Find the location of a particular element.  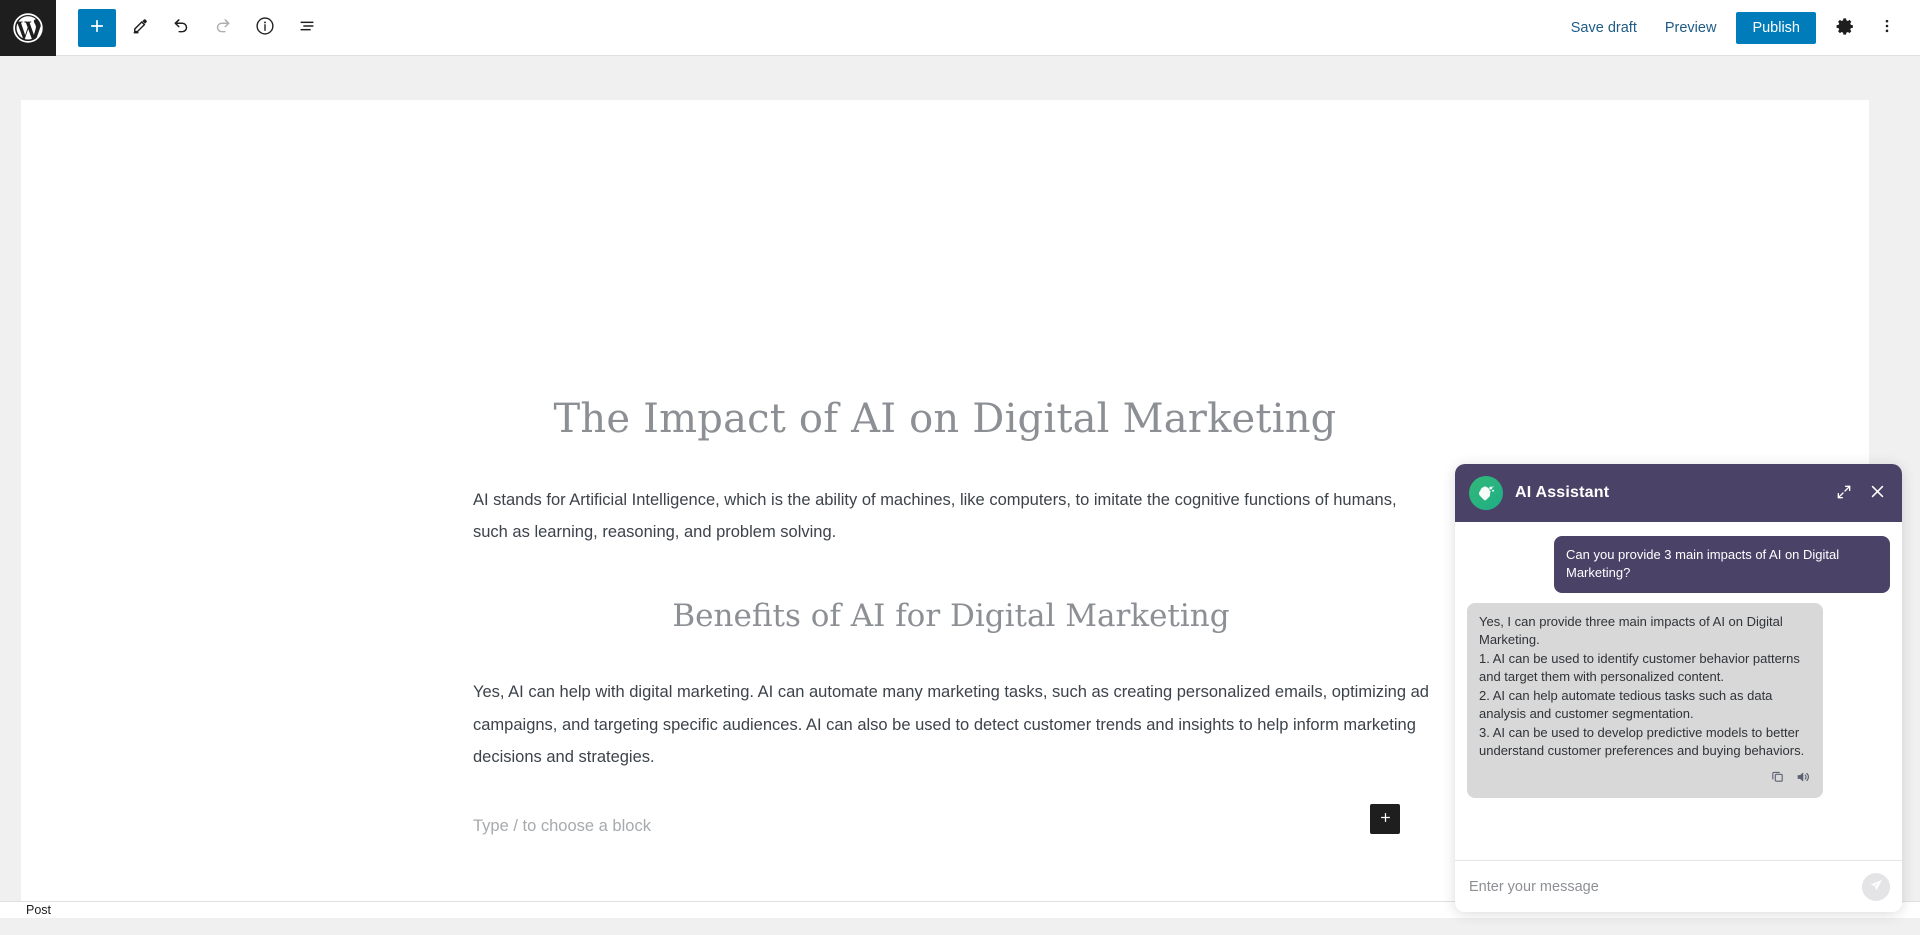

close-x-icon is located at coordinates (1877, 493).